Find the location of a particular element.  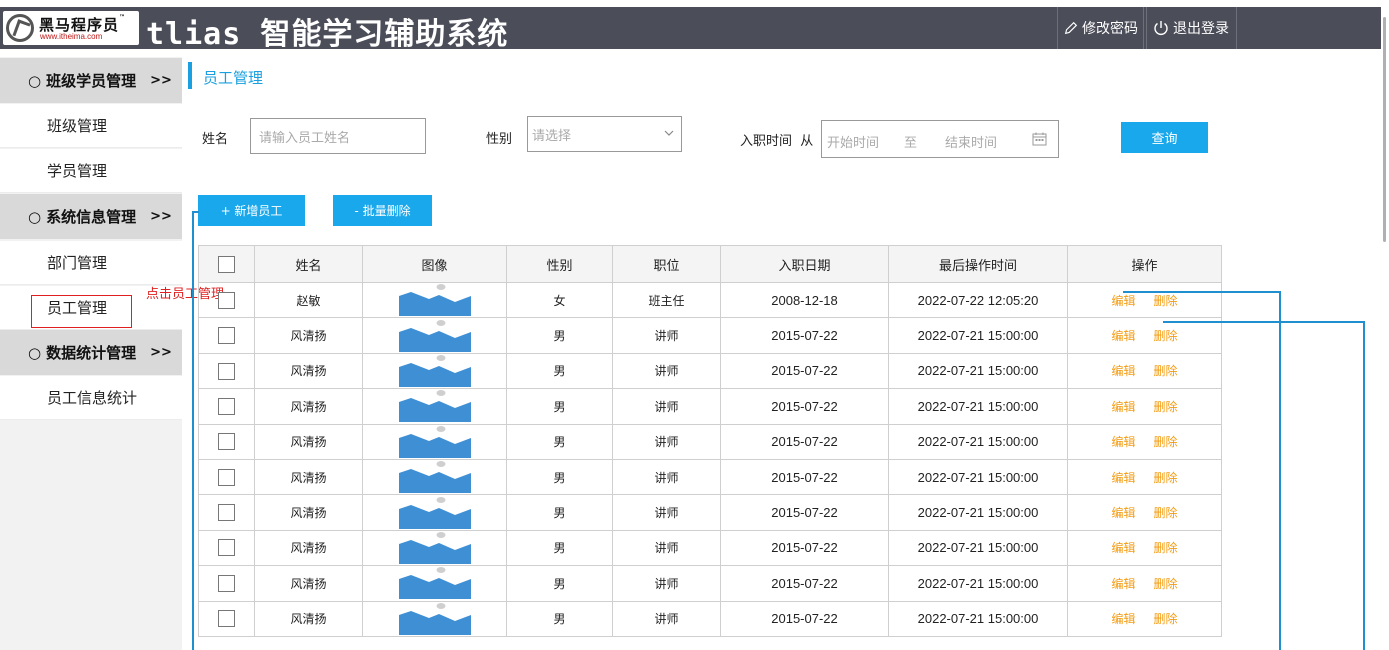

breadcrumb-marker is located at coordinates (190, 75).